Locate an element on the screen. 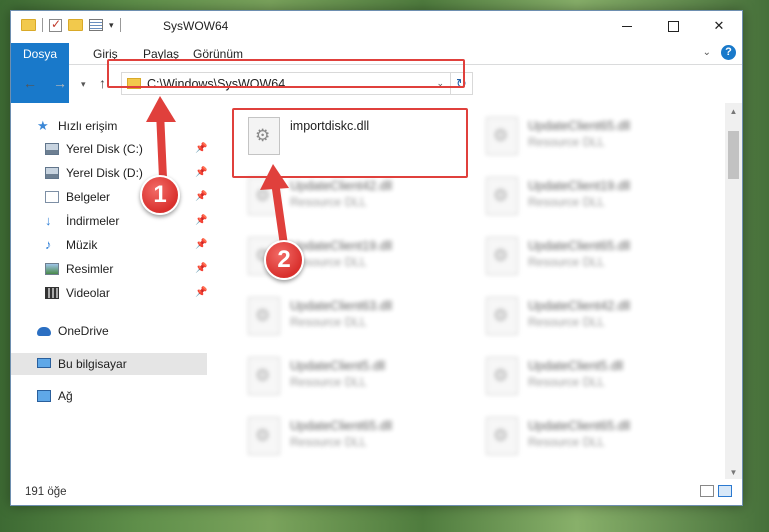 Image resolution: width=769 pixels, height=532 pixels. sidebar-item-videos: Videolar 📌 is located at coordinates (109, 293).